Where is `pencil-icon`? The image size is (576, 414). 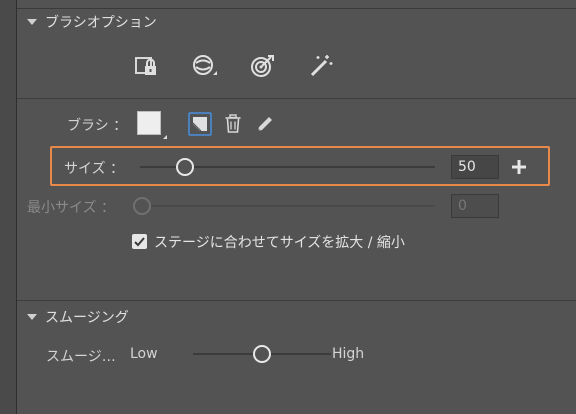 pencil-icon is located at coordinates (265, 124).